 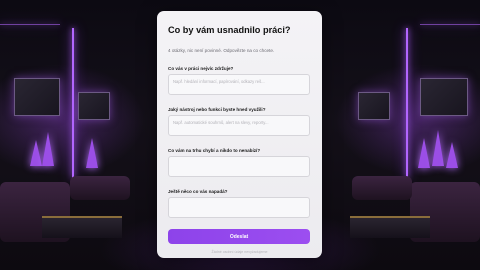 I want to click on wall-screen-right, so click(x=444, y=97).